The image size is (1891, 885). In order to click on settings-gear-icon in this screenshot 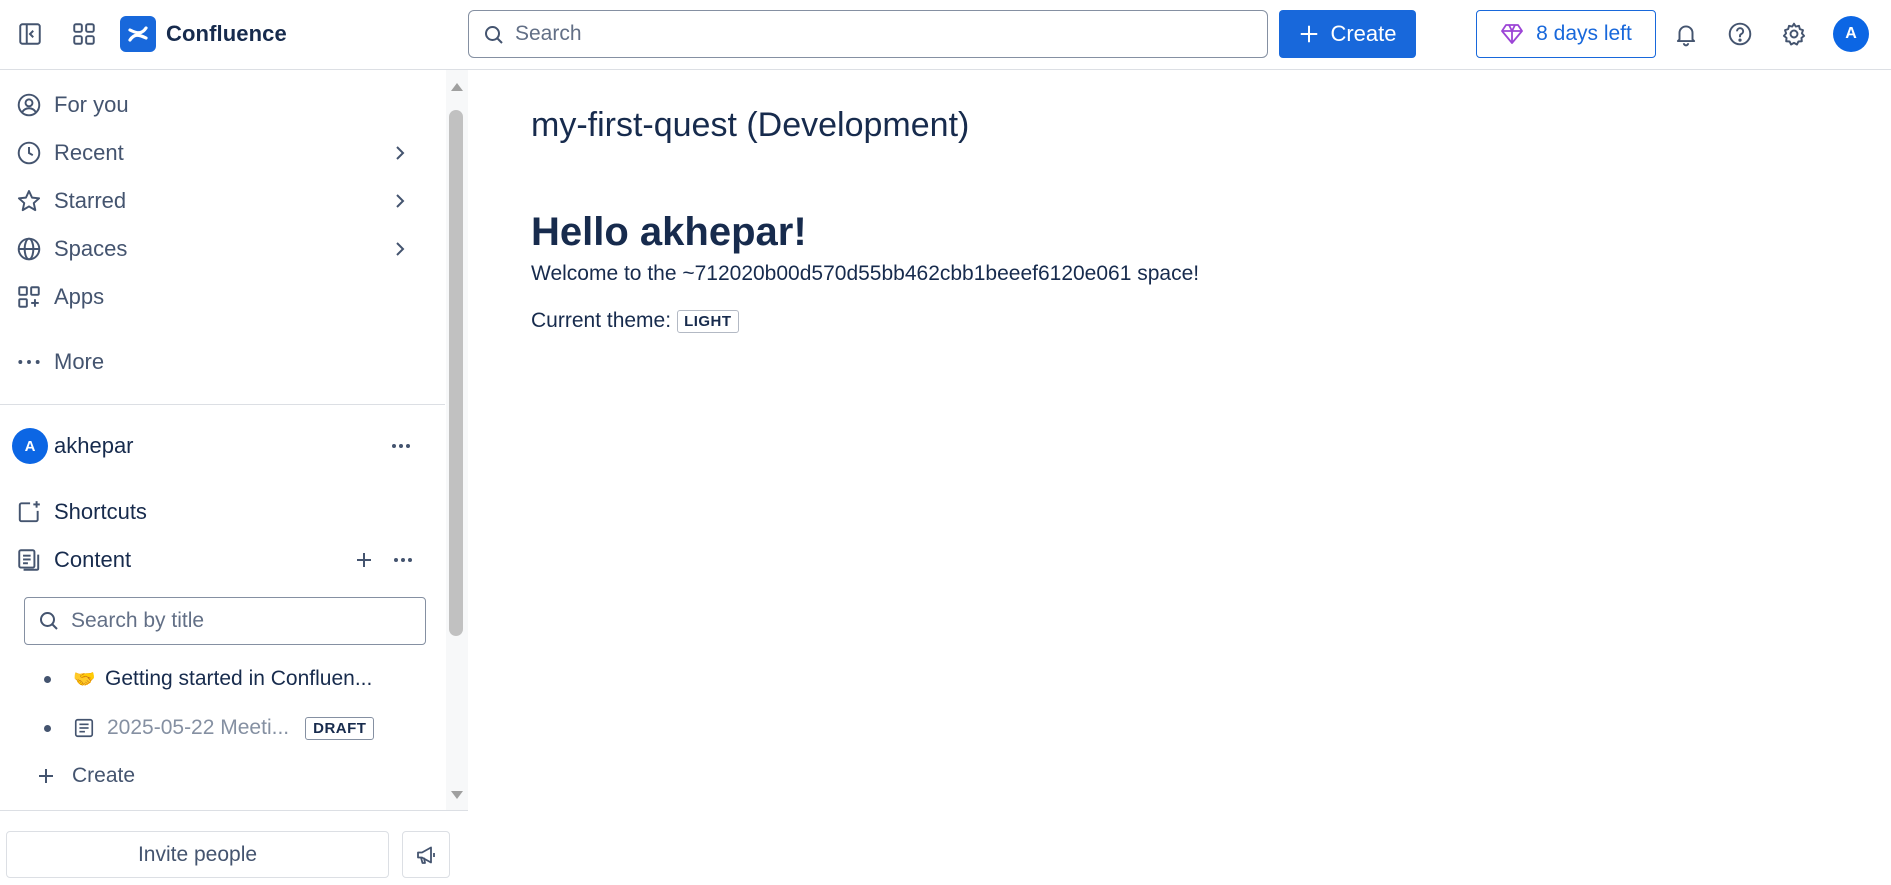, I will do `click(1794, 34)`.